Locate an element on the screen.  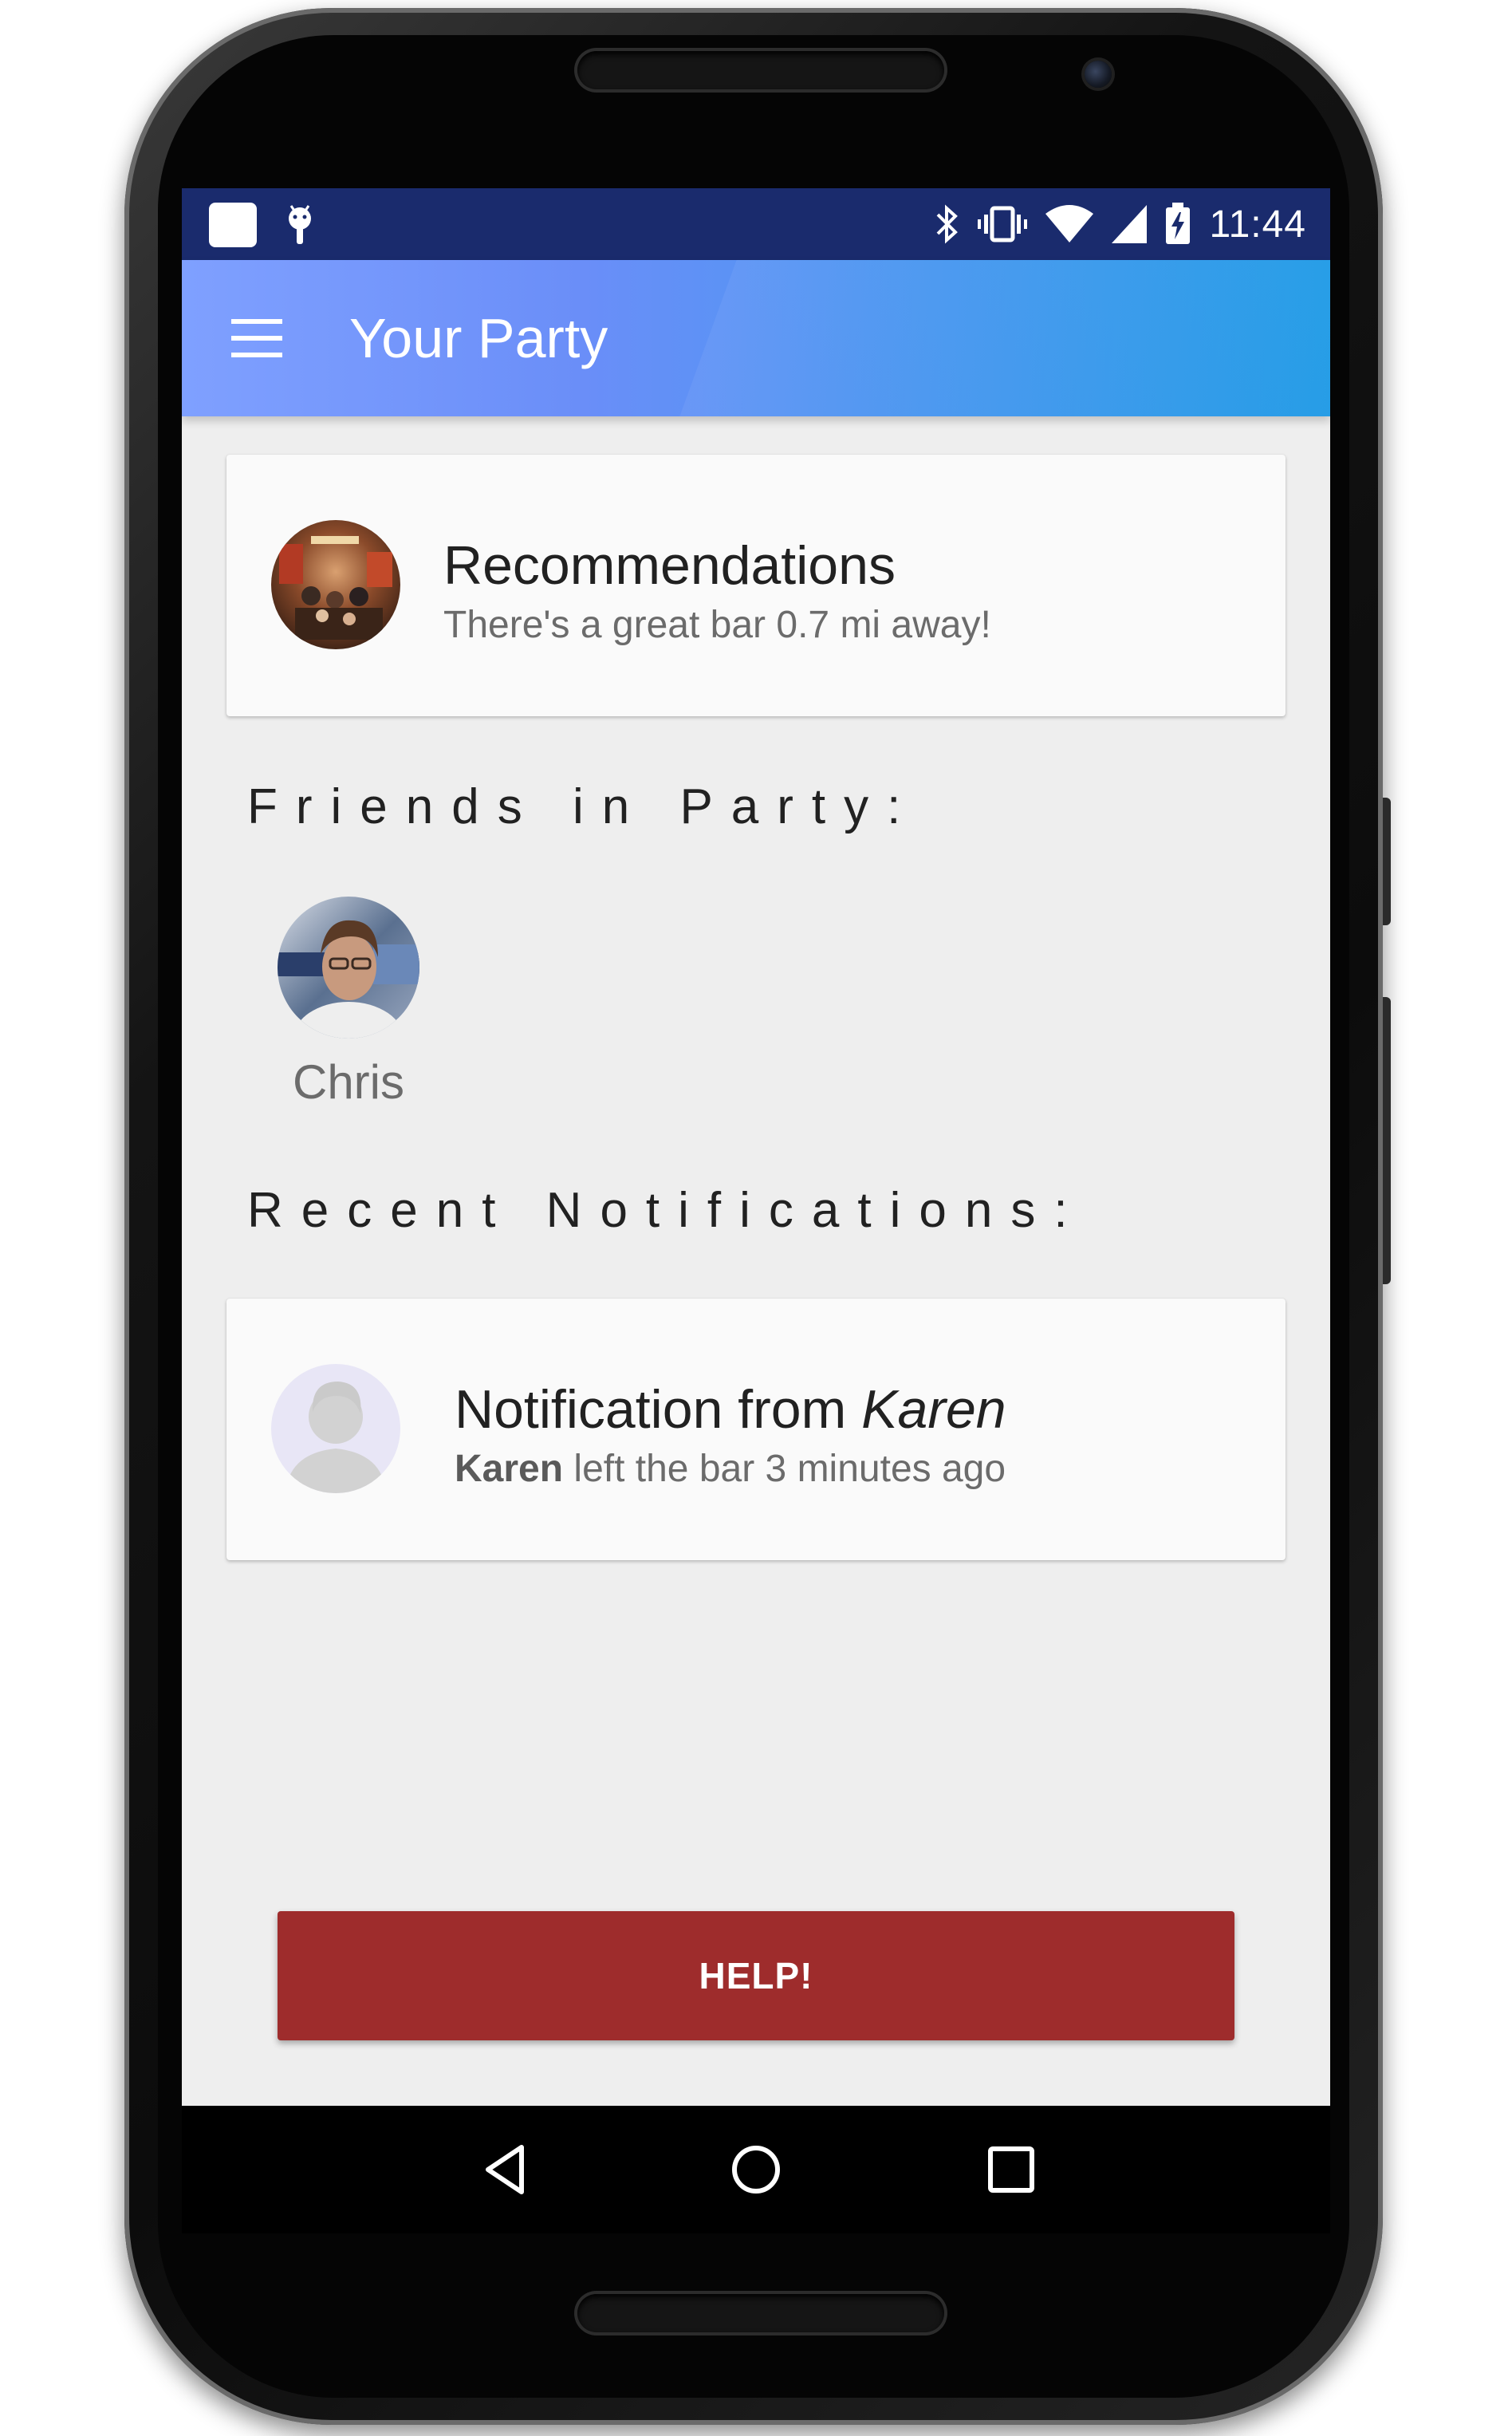
chris-photo-avatar is located at coordinates (348, 968).